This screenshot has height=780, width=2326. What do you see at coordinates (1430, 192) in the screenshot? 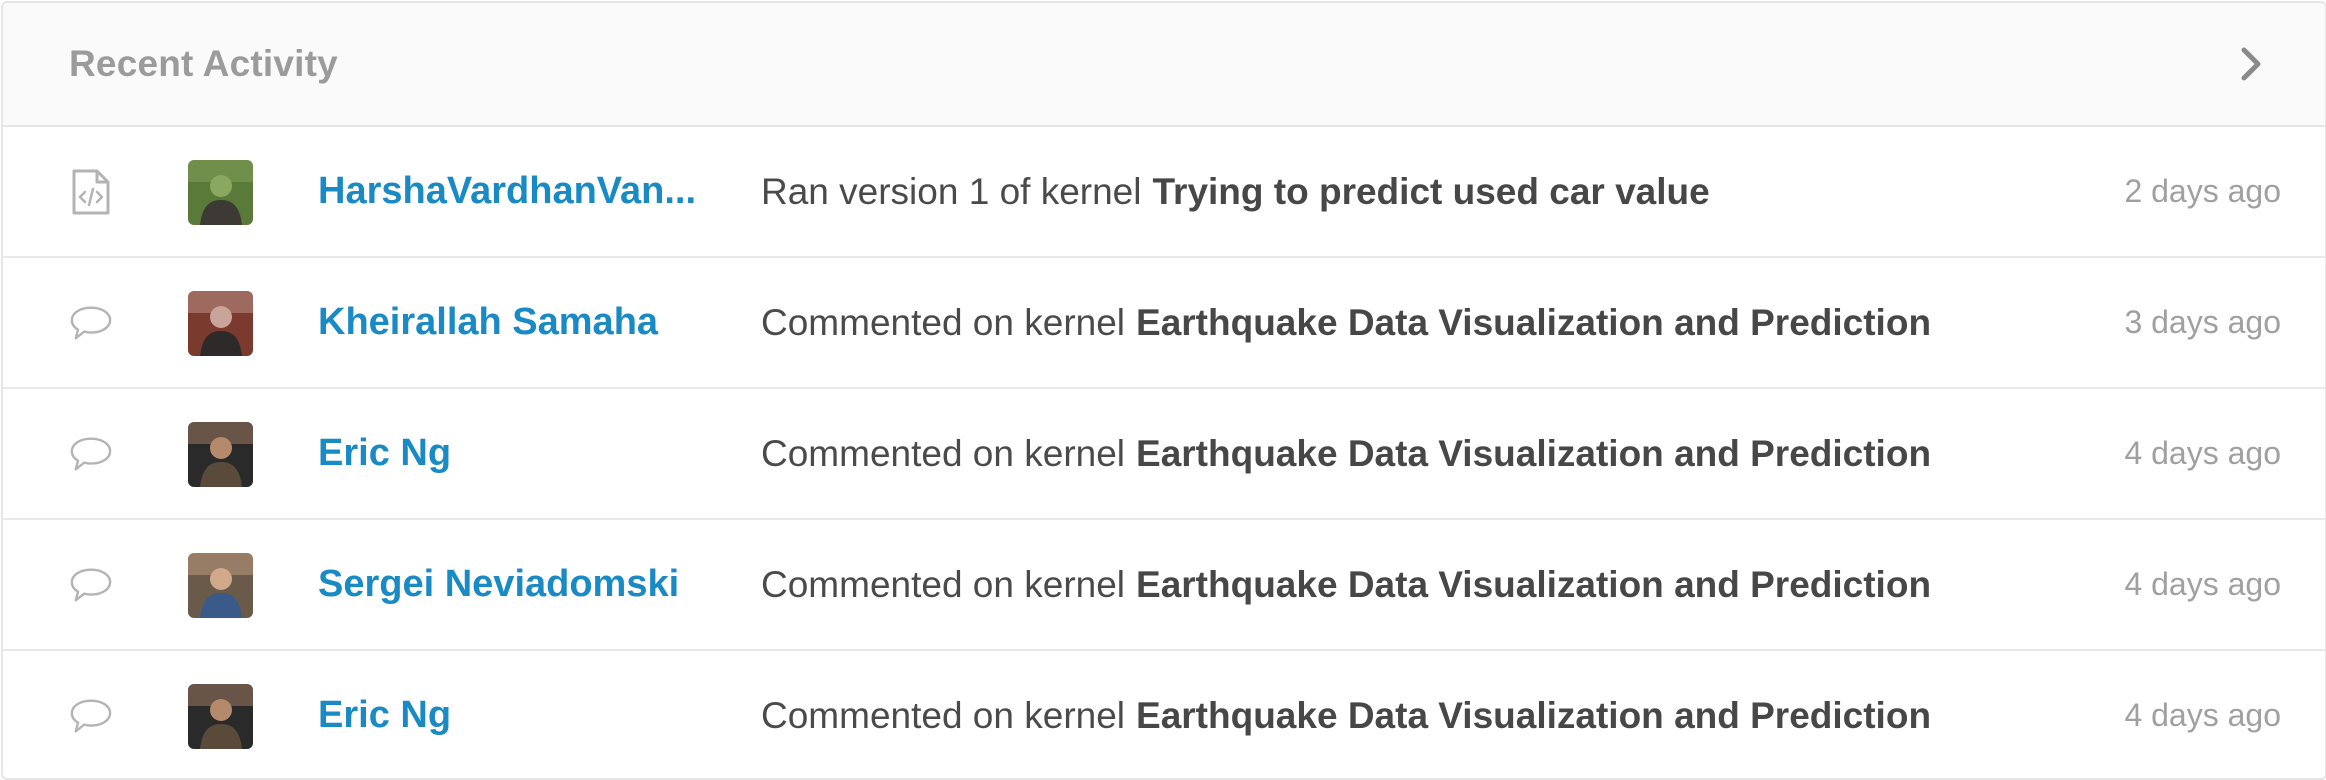
I see `kernel-link: Trying to predict used car value` at bounding box center [1430, 192].